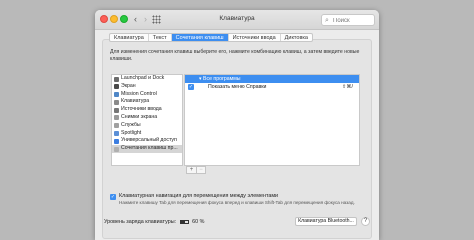  I want to click on category-label: Launchpad и Dock, so click(143, 78).